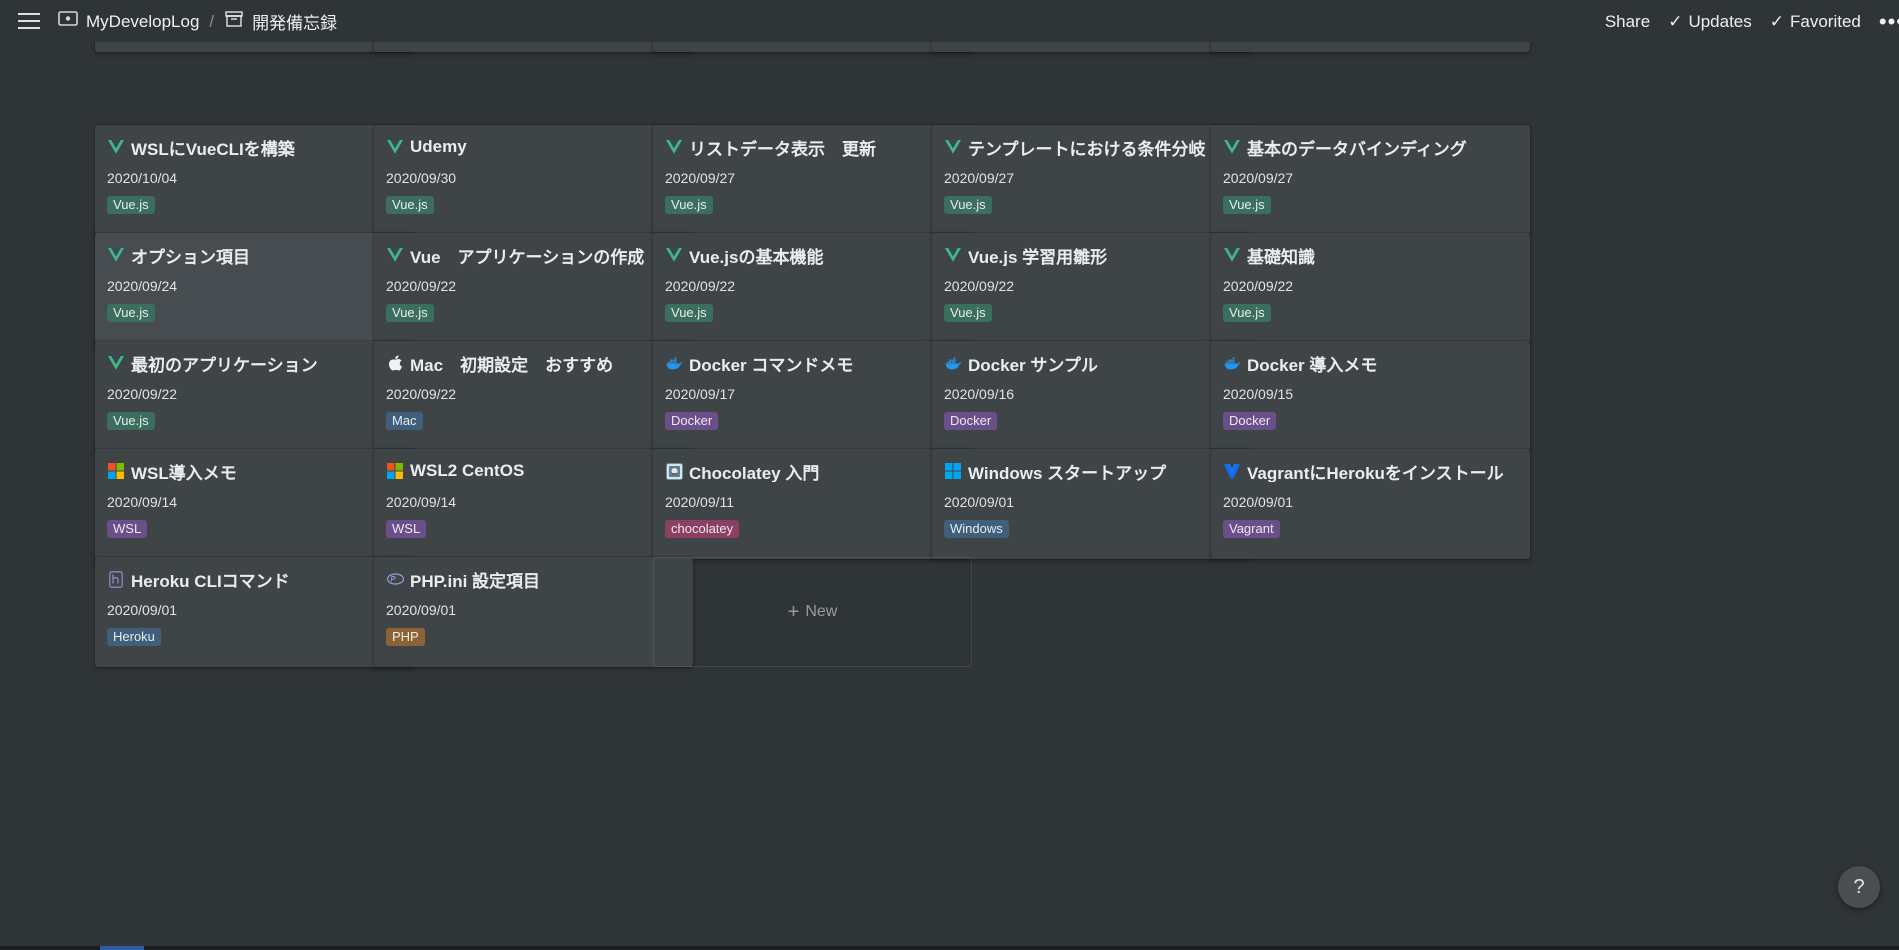  Describe the element at coordinates (1370, 147) in the screenshot. I see `card-title: 基本のデータバインディング` at that location.